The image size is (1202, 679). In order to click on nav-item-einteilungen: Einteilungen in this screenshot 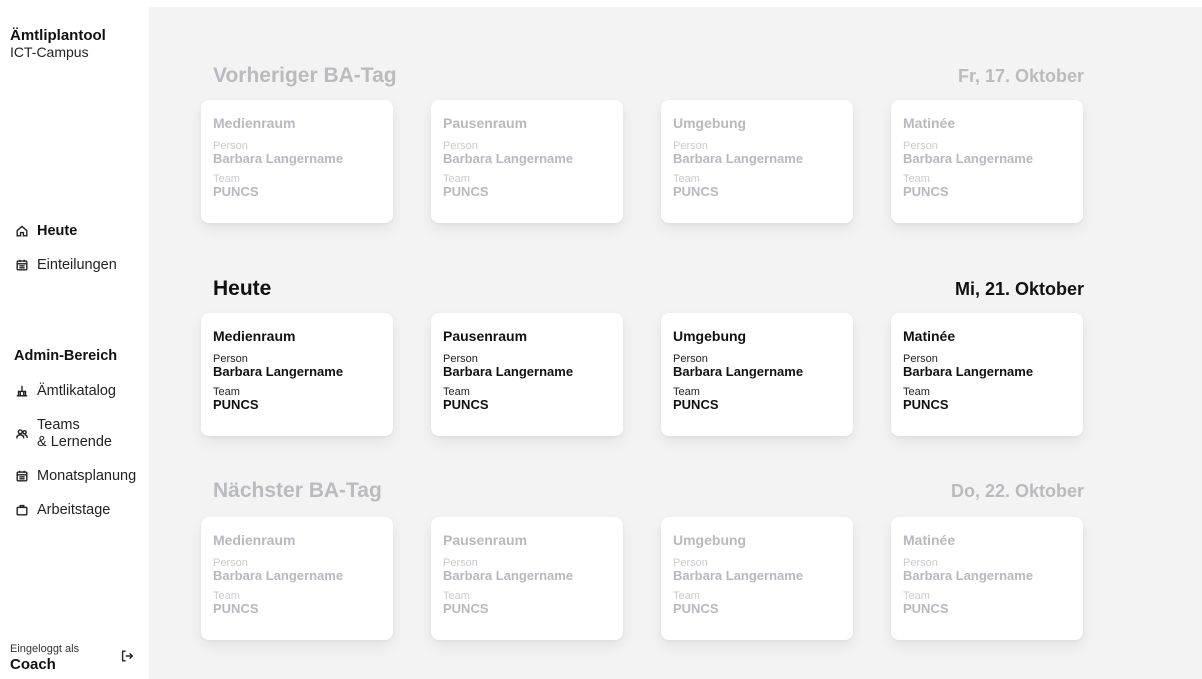, I will do `click(65, 265)`.